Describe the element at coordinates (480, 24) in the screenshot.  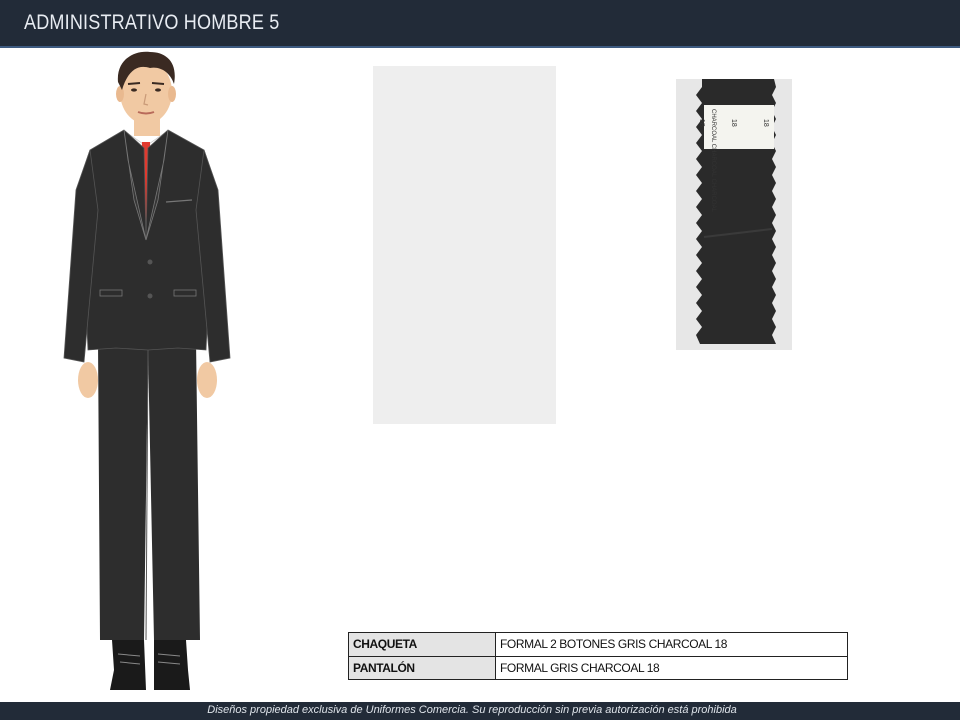
I see `title-bar: ADMINISTRATIVO HOMBRE 5` at that location.